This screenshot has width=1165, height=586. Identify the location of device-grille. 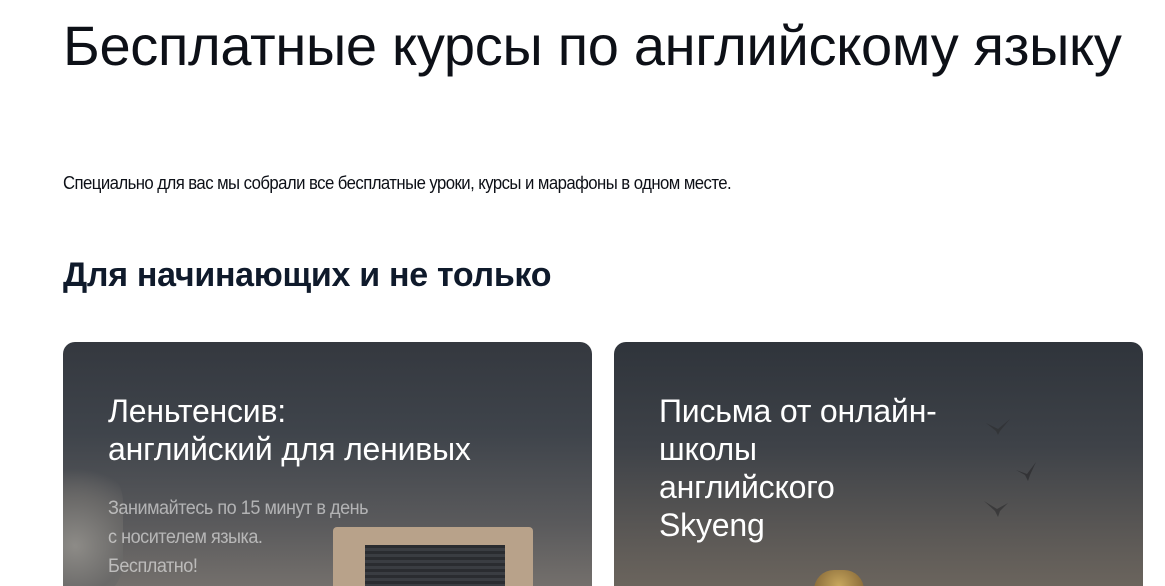
(435, 565).